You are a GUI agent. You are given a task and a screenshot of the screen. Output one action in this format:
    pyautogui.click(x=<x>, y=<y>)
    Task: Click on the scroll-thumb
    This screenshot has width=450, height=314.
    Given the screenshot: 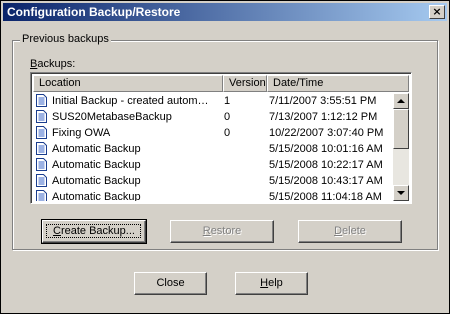 What is the action you would take?
    pyautogui.click(x=401, y=129)
    